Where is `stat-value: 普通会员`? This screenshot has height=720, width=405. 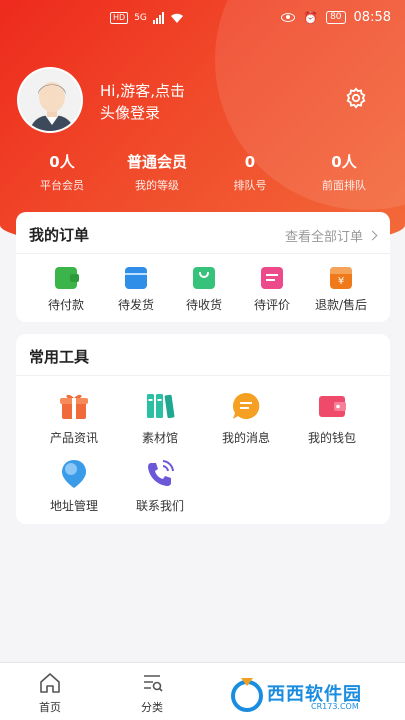 stat-value: 普通会员 is located at coordinates (156, 162).